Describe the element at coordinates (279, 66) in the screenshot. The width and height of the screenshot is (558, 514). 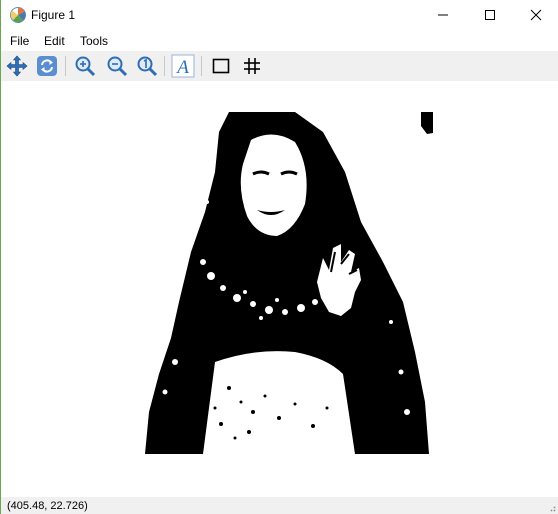
I see `toolbar: A` at that location.